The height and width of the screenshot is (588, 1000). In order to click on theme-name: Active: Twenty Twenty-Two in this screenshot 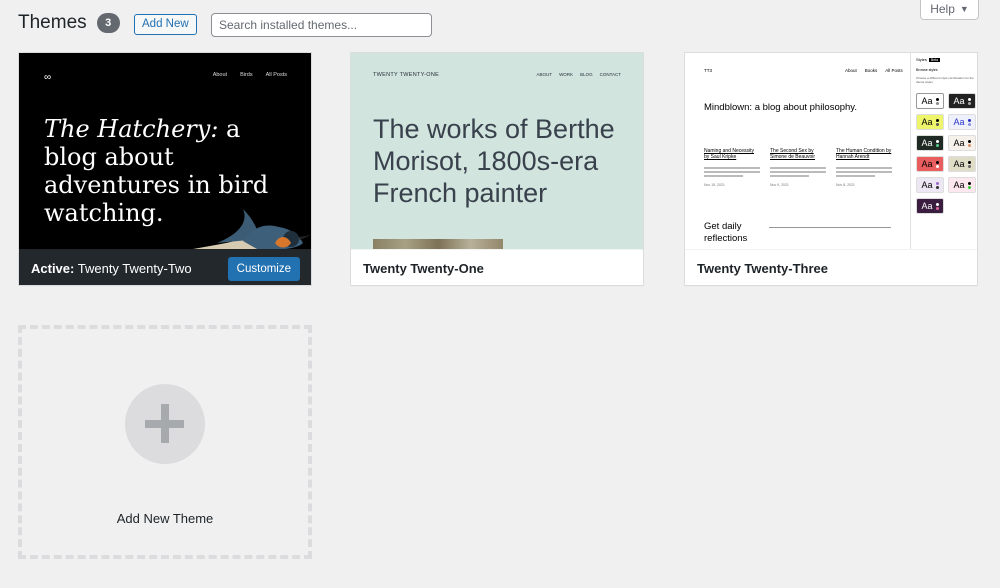, I will do `click(111, 268)`.